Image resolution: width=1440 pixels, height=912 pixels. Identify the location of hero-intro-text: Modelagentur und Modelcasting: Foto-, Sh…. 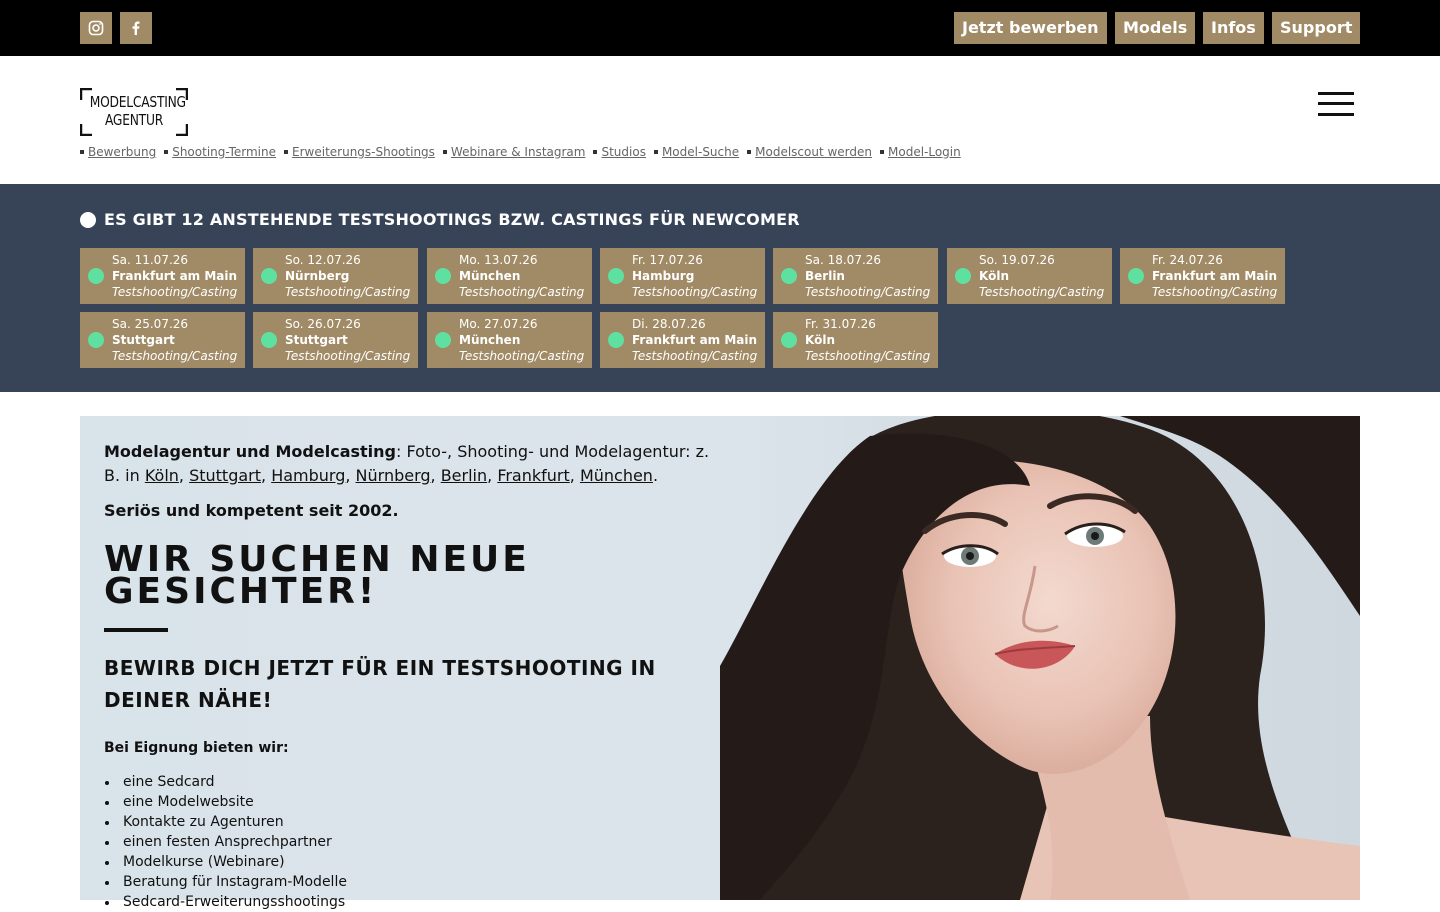
(407, 463).